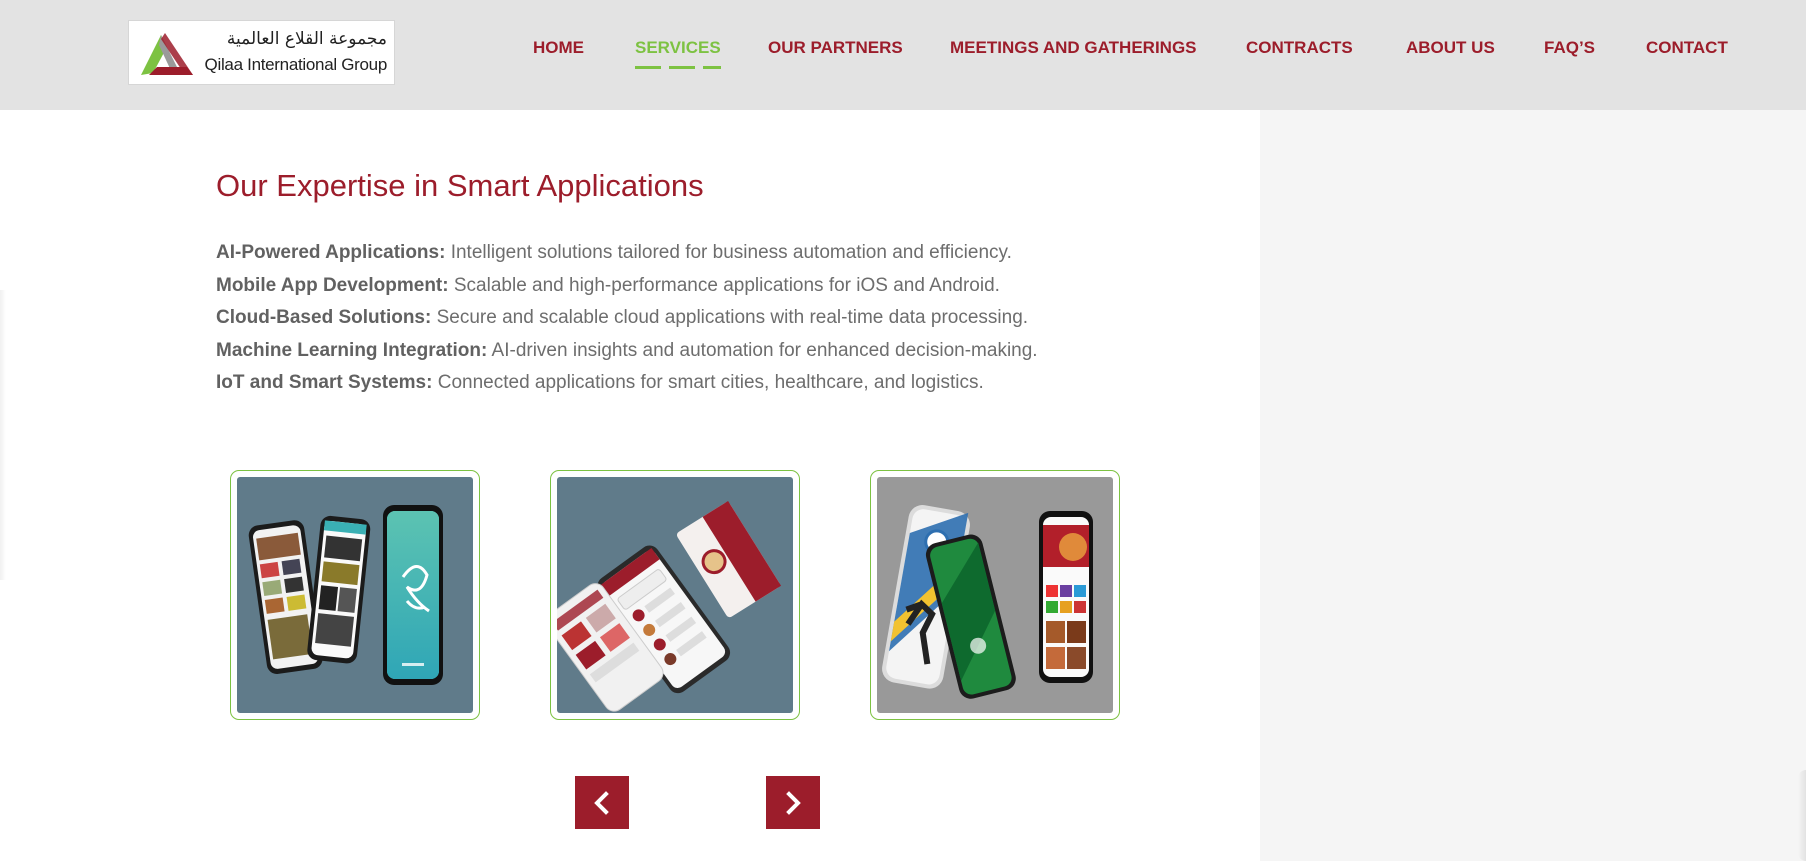 This screenshot has height=861, width=1806. I want to click on feature-name: AI-Powered Applications:, so click(331, 252).